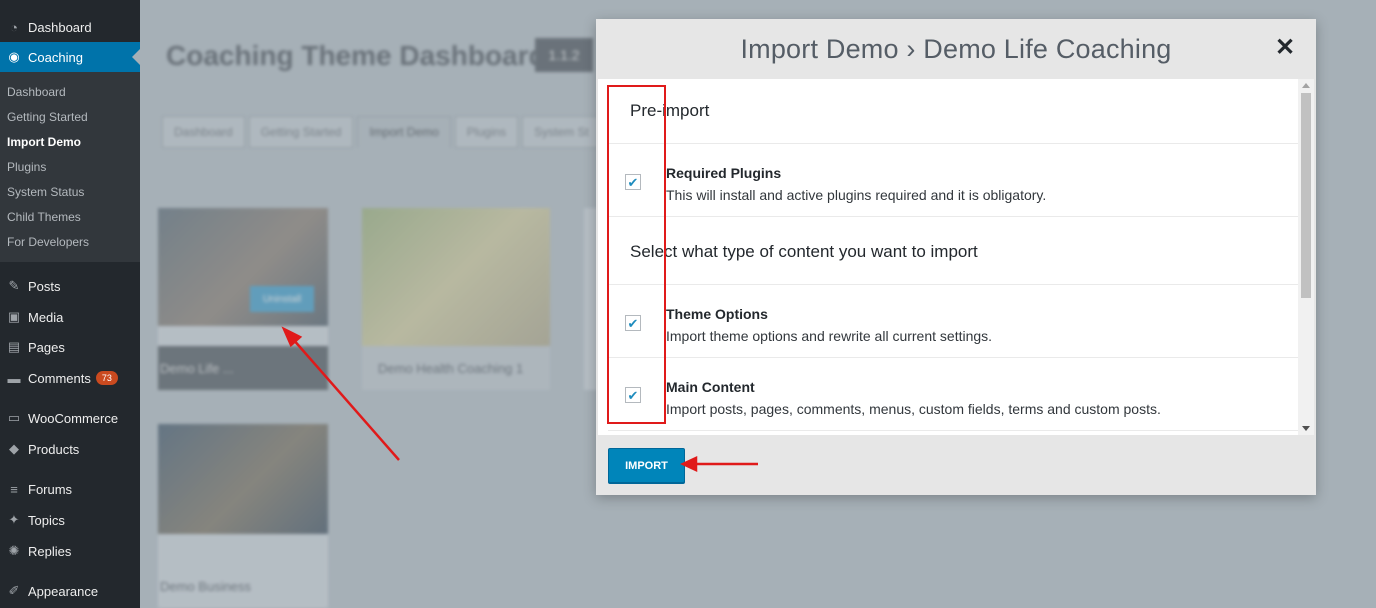 The width and height of the screenshot is (1376, 608). I want to click on appearance-icon: ✐, so click(14, 590).